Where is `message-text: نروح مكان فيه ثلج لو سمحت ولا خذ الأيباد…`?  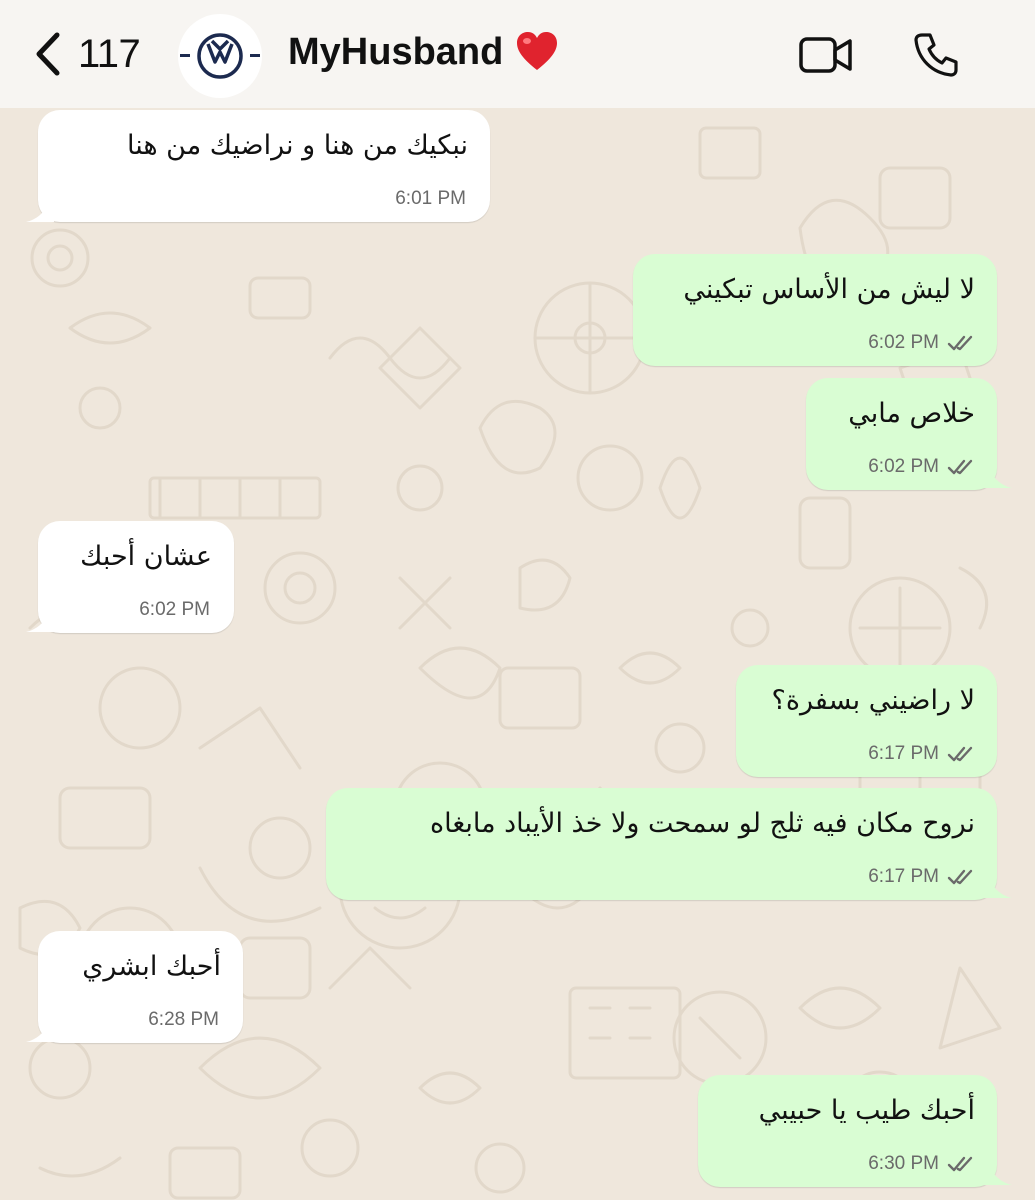
message-text: نروح مكان فيه ثلج لو سمحت ولا خذ الأيباد… is located at coordinates (702, 823).